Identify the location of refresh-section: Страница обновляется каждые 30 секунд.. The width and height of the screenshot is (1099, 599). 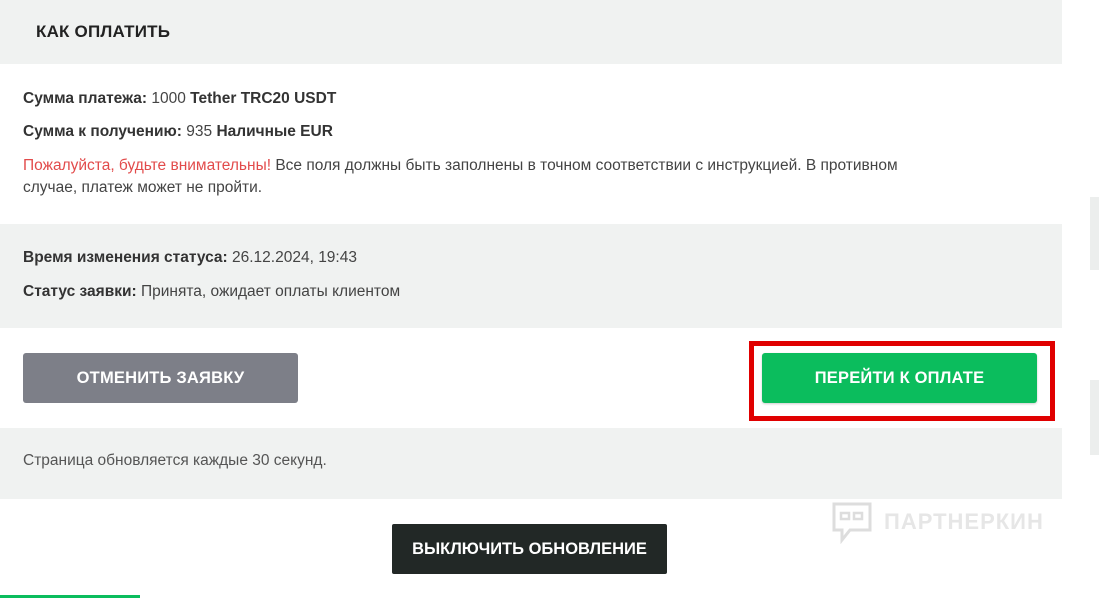
(531, 463).